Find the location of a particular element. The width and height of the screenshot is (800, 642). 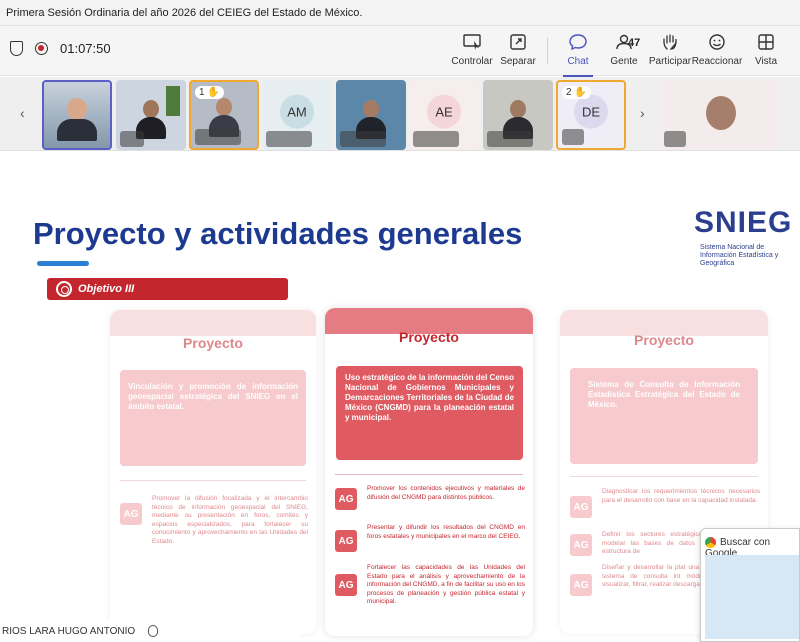

participant-avatar: AE is located at coordinates (444, 111).